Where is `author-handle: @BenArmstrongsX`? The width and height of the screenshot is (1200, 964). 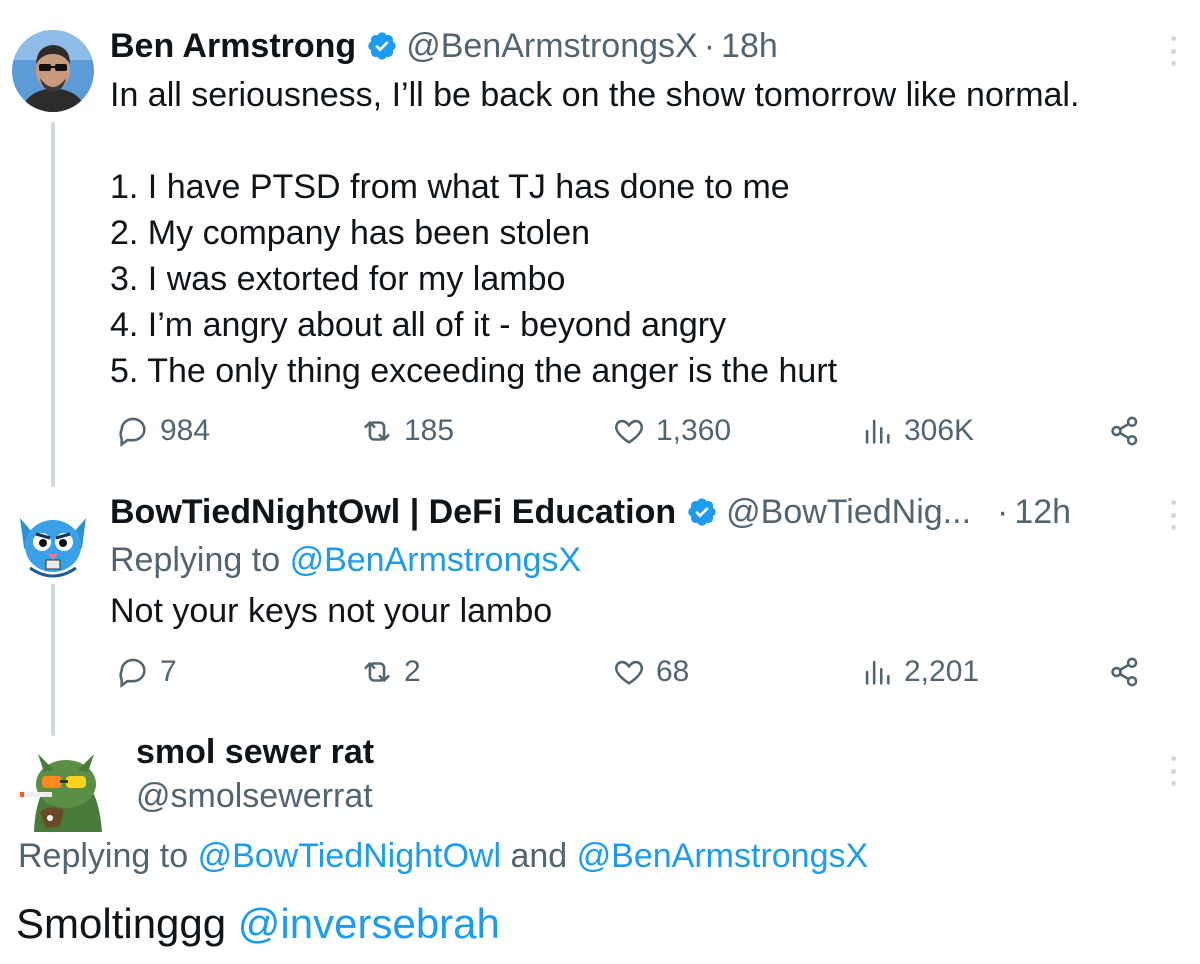 author-handle: @BenArmstrongsX is located at coordinates (552, 46).